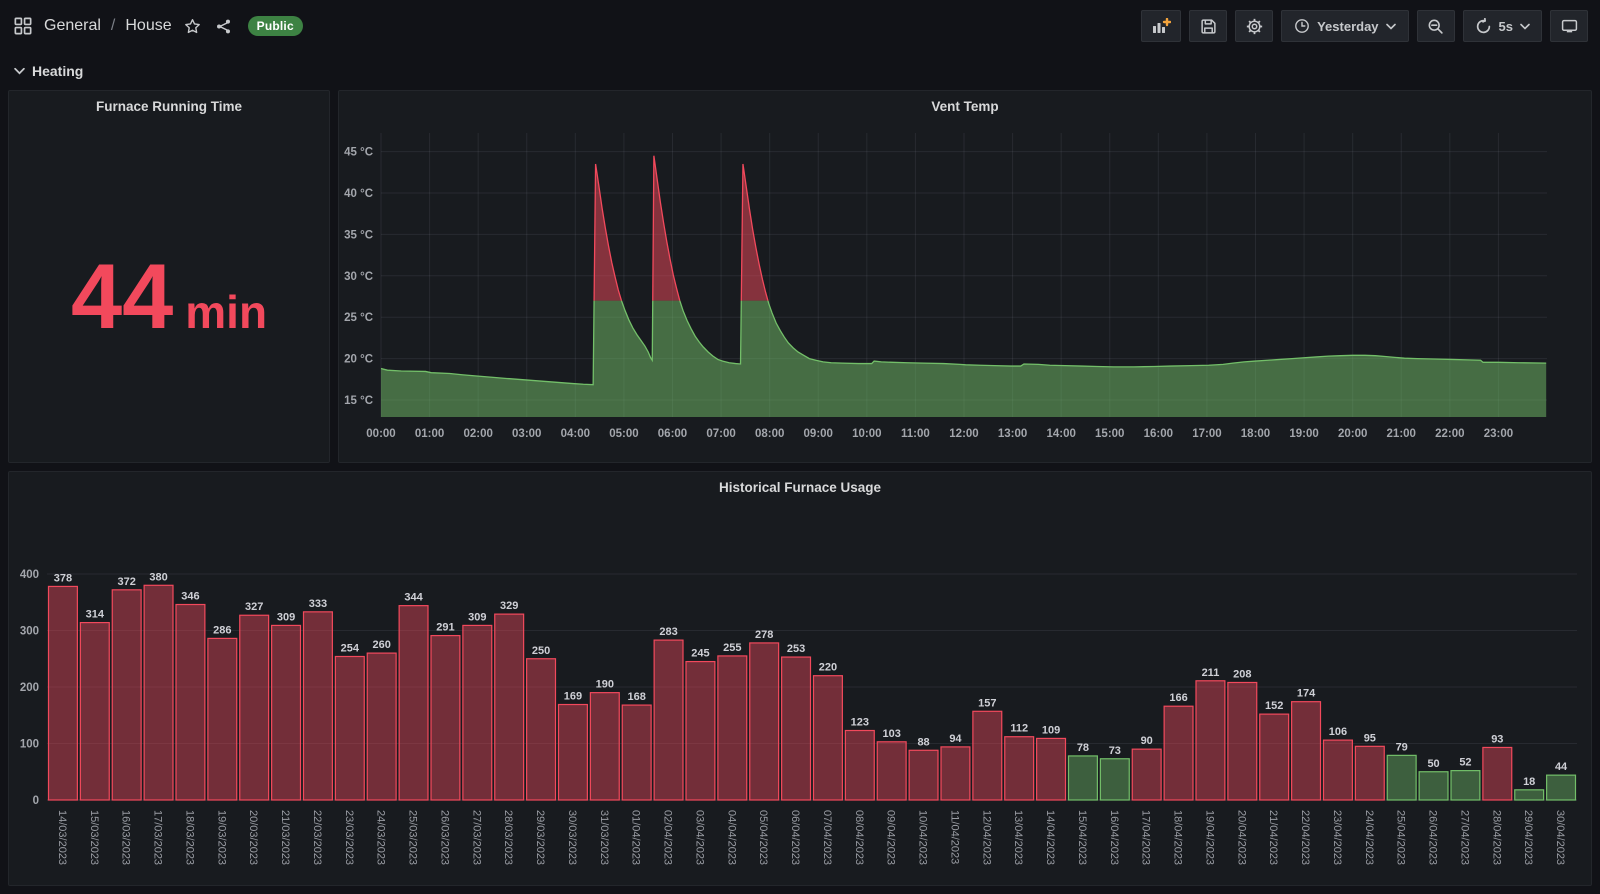 The height and width of the screenshot is (894, 1600). I want to click on bar-23/04/2023, so click(1337, 770).